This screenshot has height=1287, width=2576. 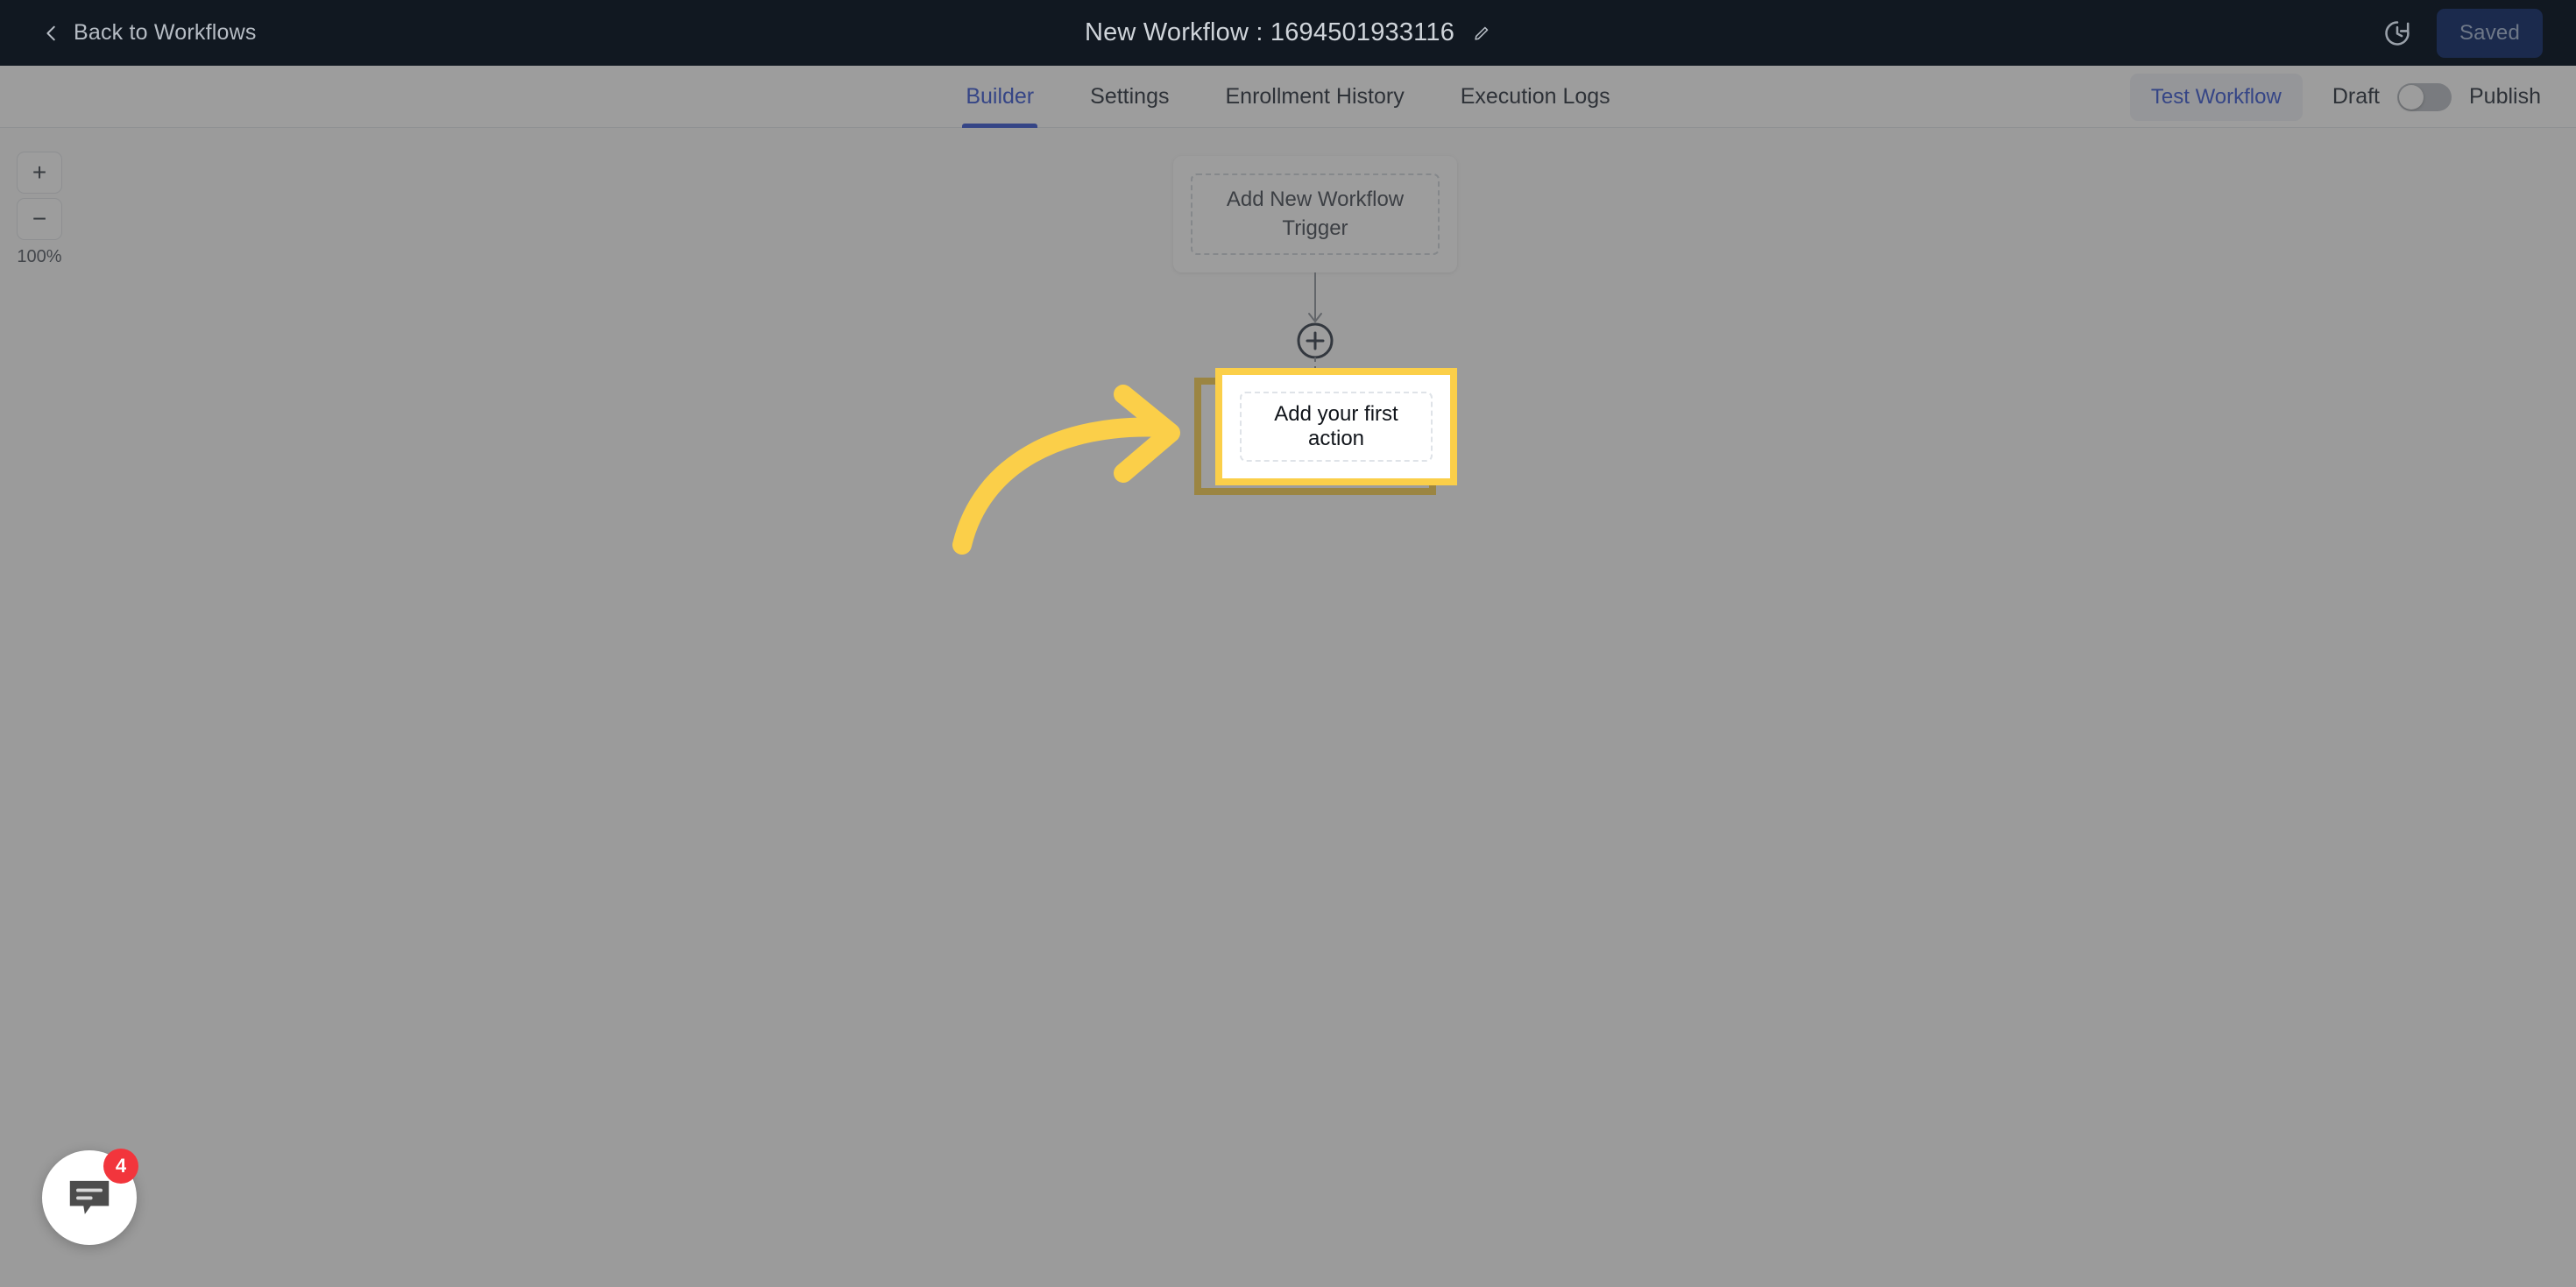 What do you see at coordinates (2505, 96) in the screenshot?
I see `publish-label: Publish` at bounding box center [2505, 96].